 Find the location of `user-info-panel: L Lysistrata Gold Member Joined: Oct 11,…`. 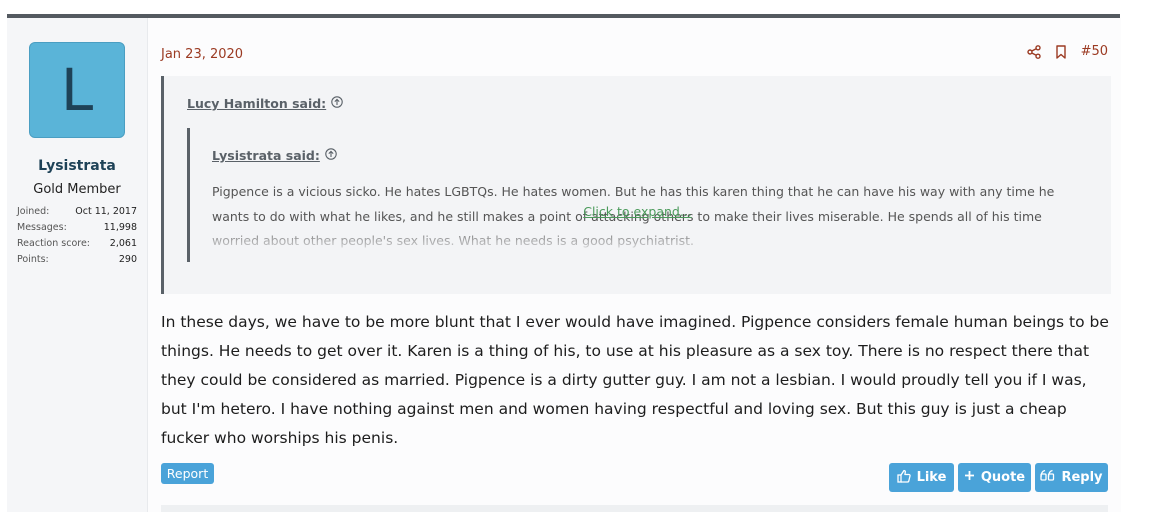

user-info-panel: L Lysistrata Gold Member Joined: Oct 11,… is located at coordinates (77, 265).